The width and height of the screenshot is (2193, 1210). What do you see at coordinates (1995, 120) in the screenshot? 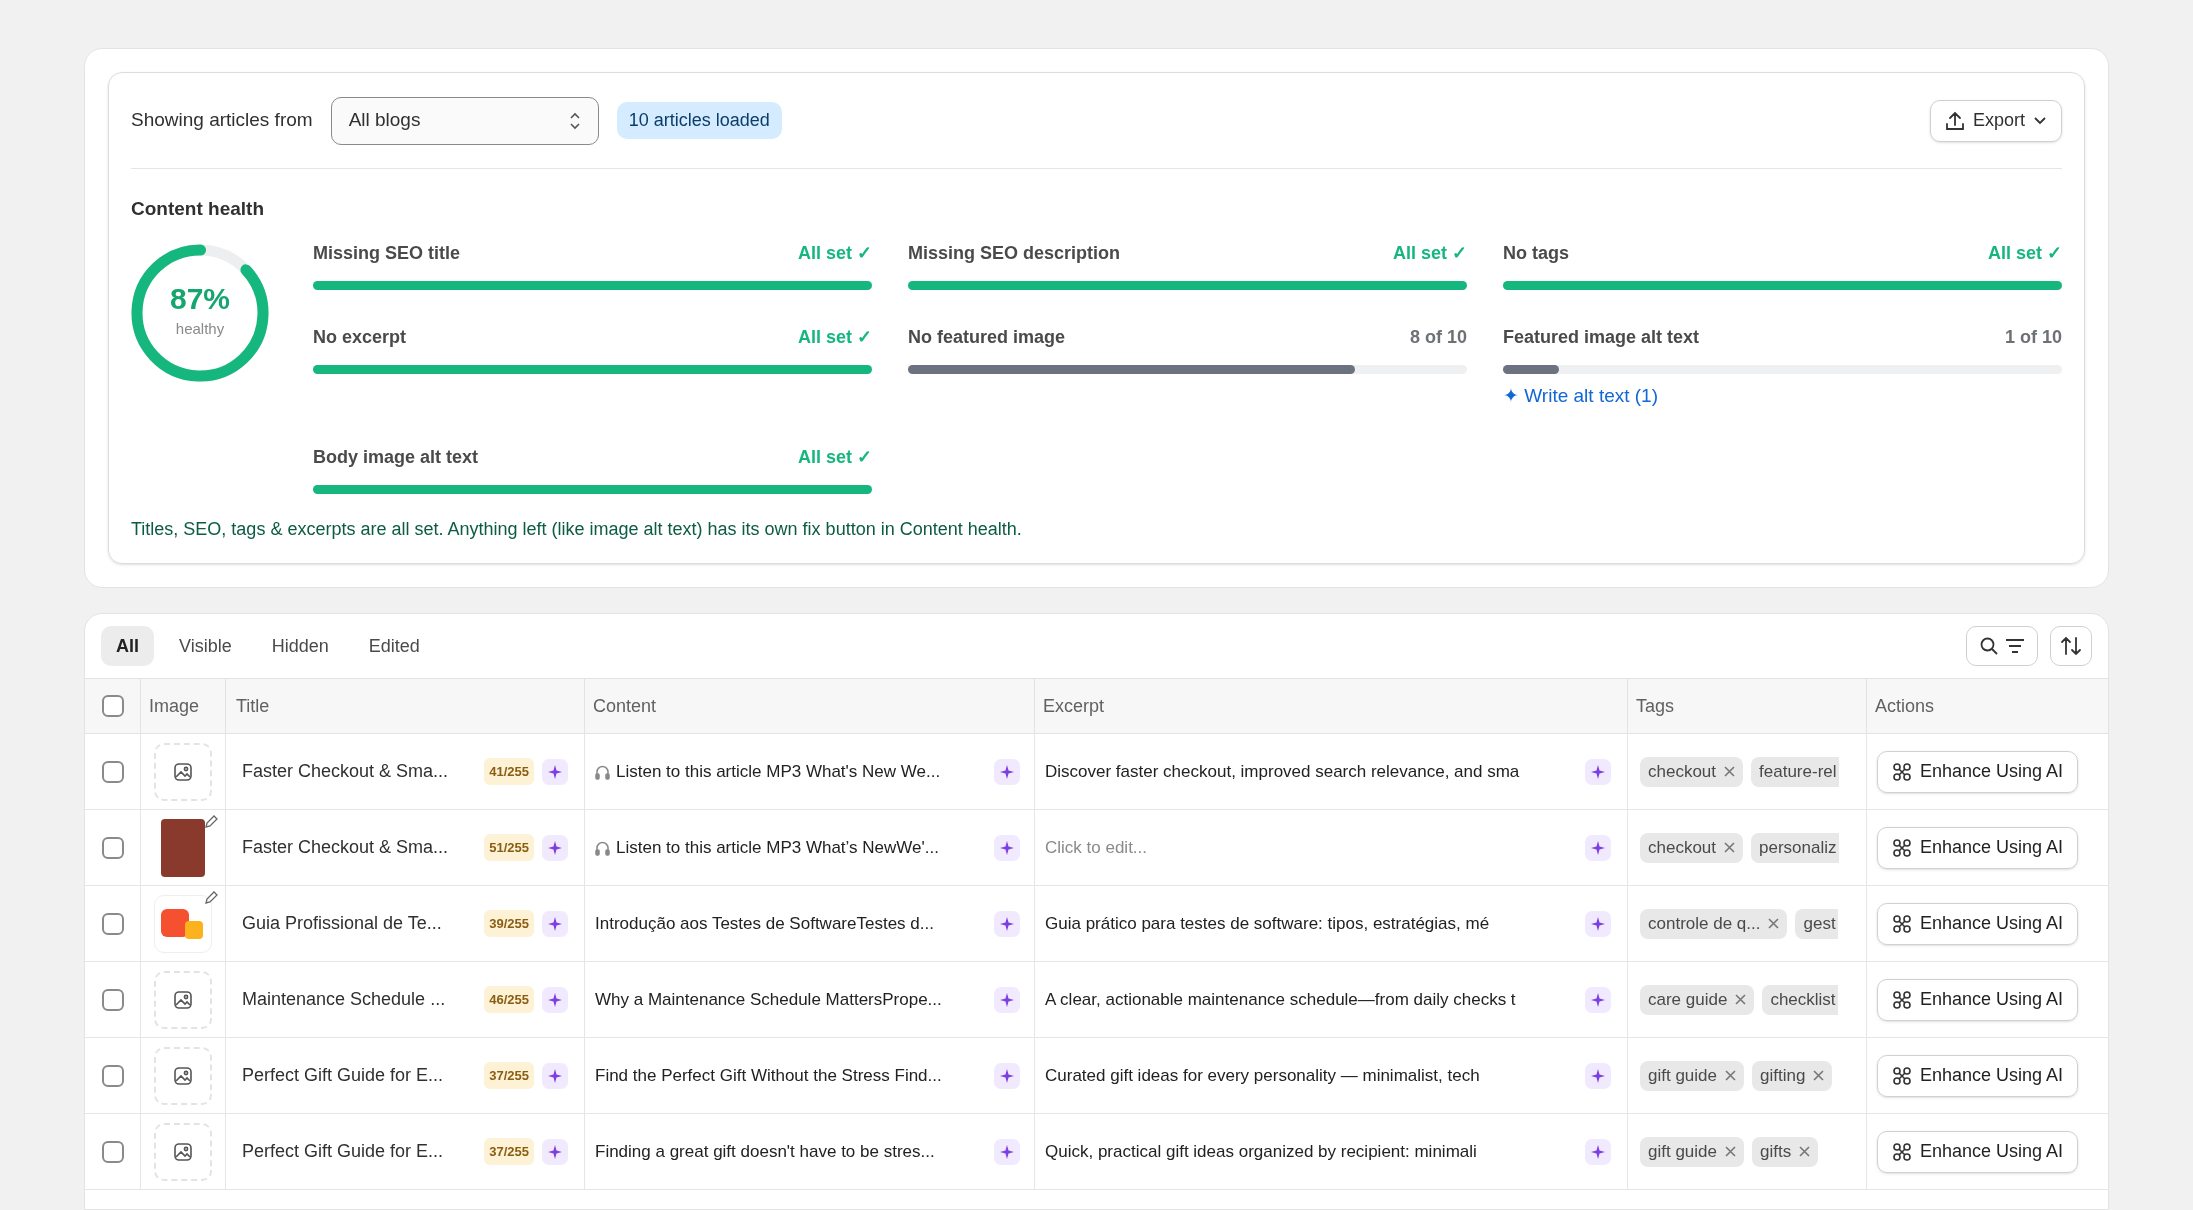
I see `export-button: Export` at bounding box center [1995, 120].